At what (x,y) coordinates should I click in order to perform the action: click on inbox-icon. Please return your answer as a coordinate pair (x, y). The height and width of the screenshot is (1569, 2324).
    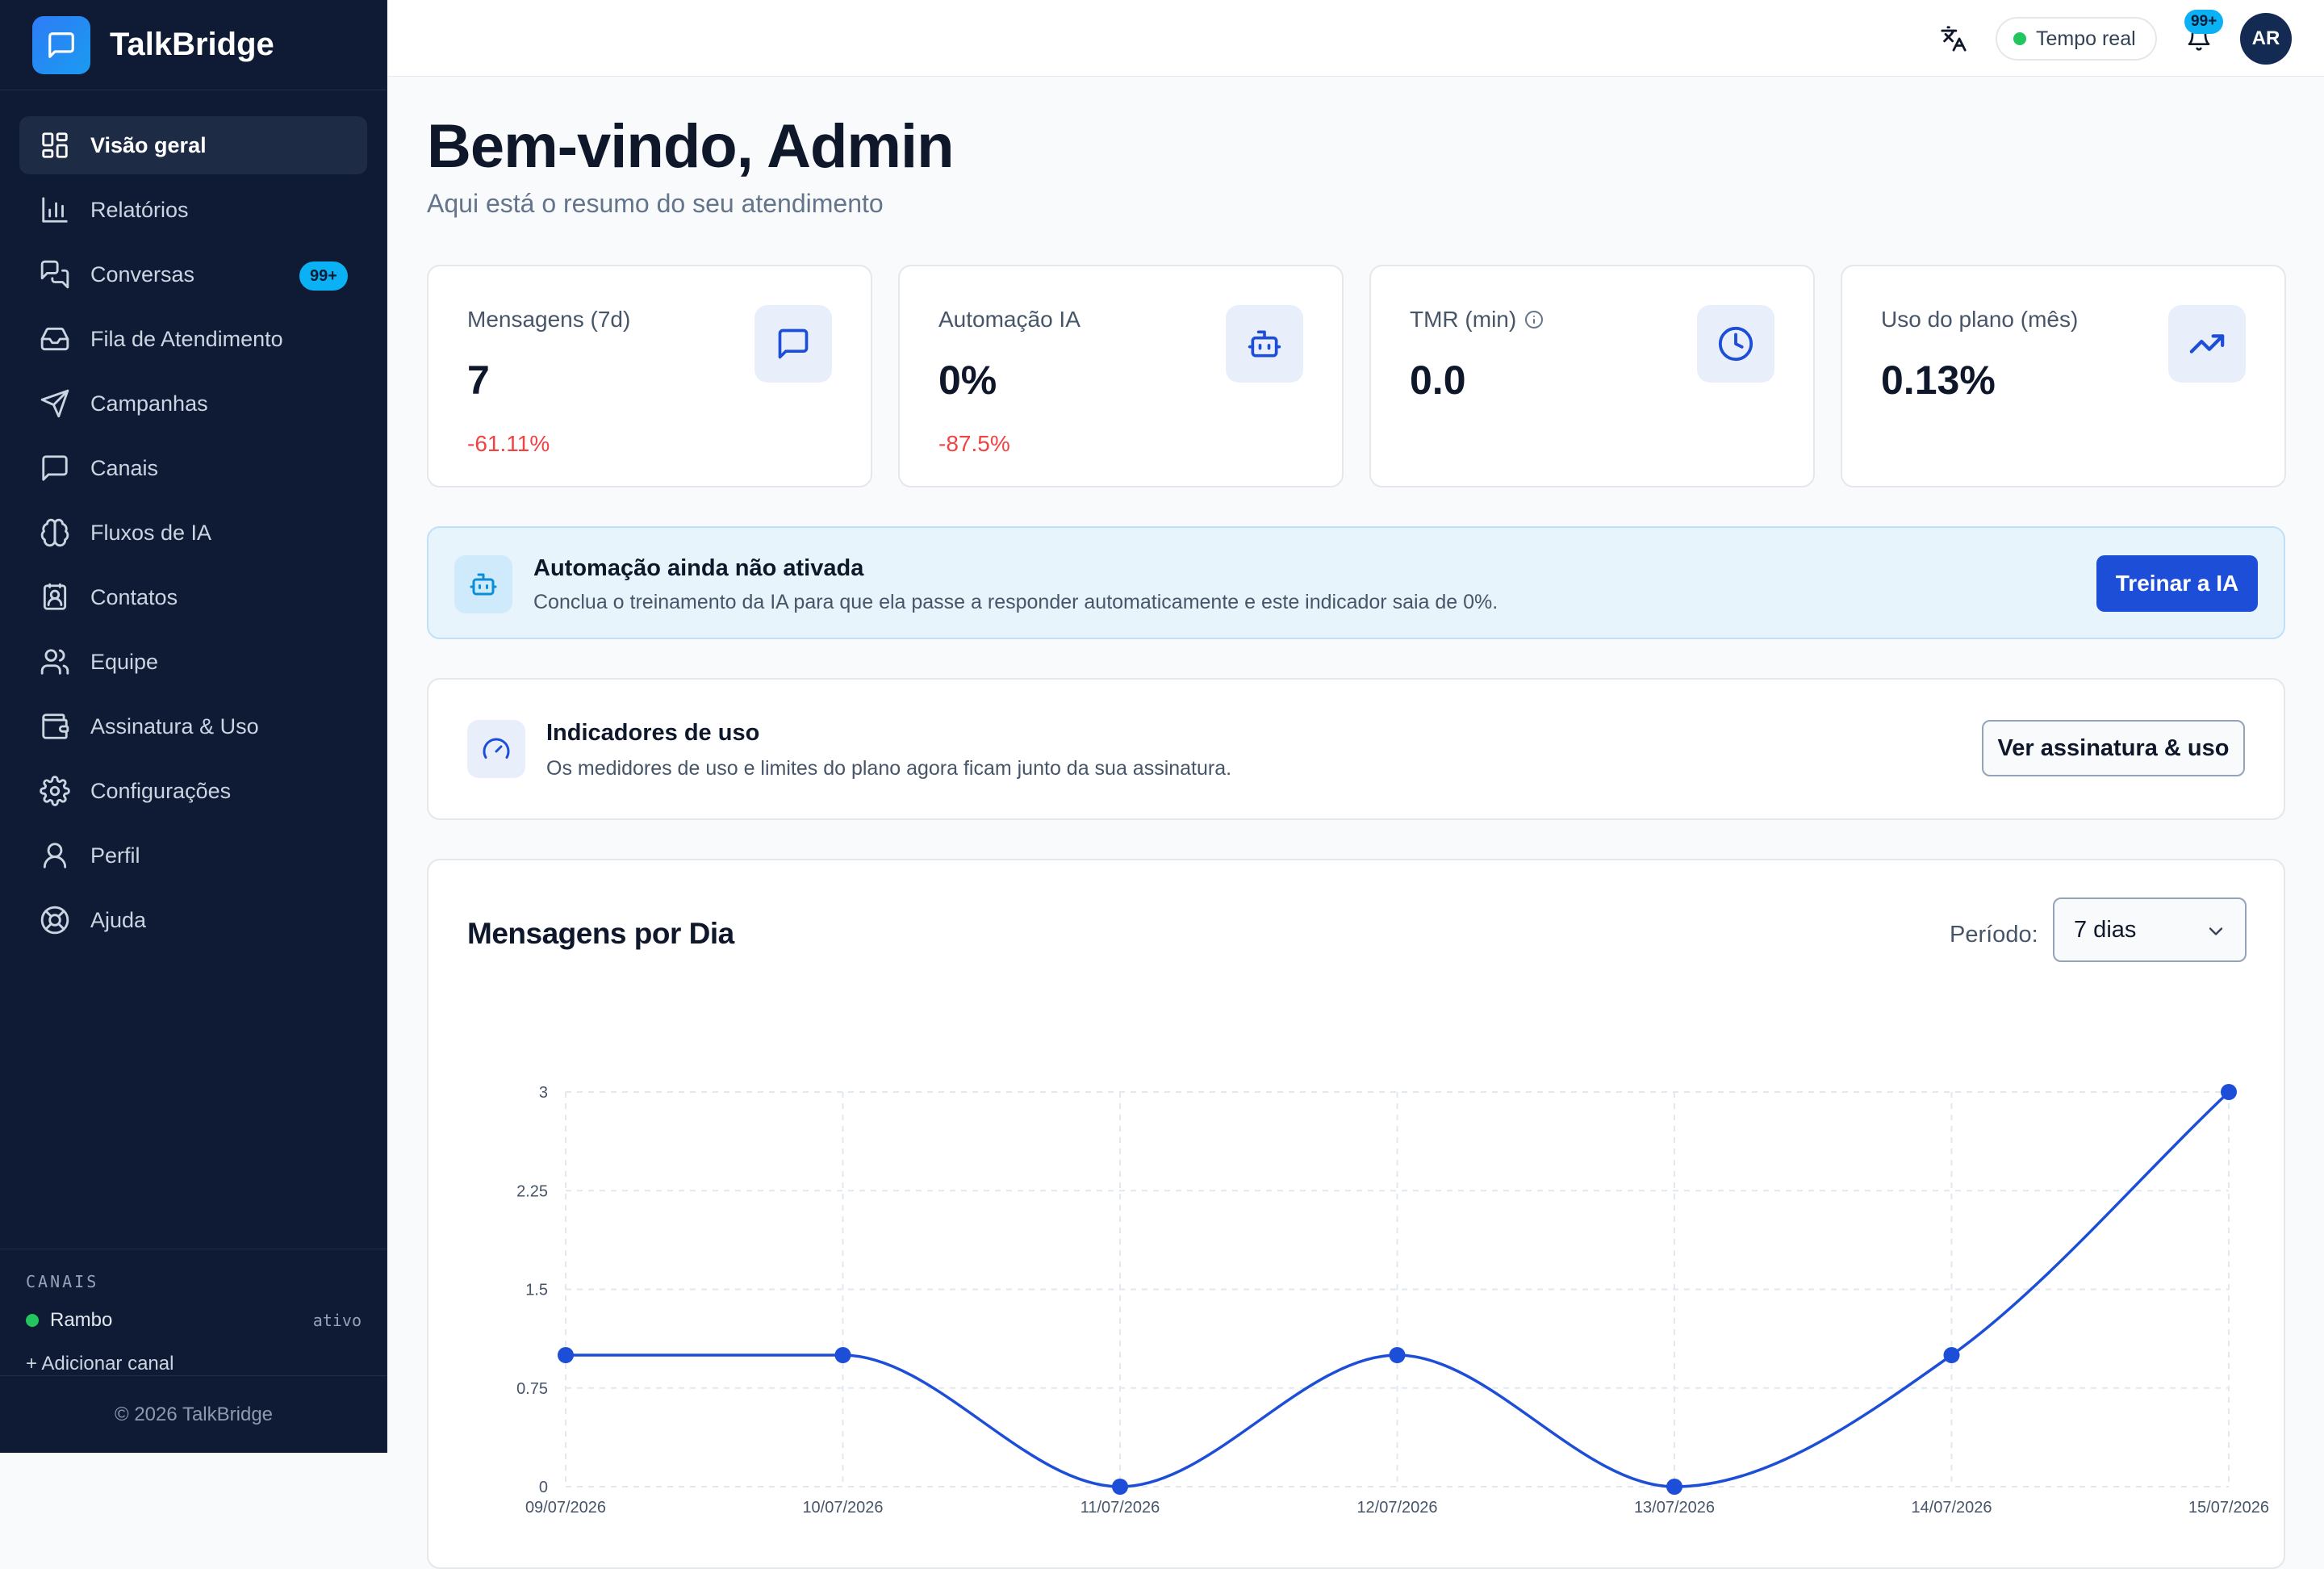
    Looking at the image, I should click on (55, 339).